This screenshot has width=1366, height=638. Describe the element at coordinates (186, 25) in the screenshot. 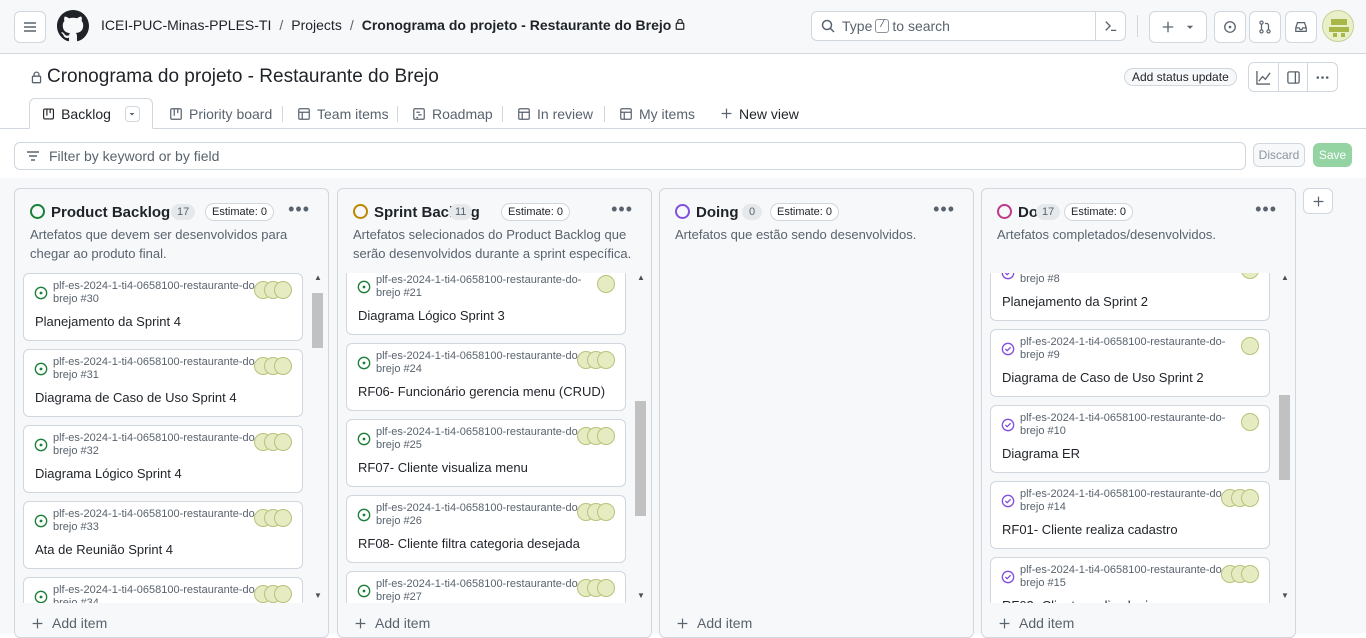

I see `breadcrumb-org: ICEI-PUC-Minas-PPLES-TI` at that location.